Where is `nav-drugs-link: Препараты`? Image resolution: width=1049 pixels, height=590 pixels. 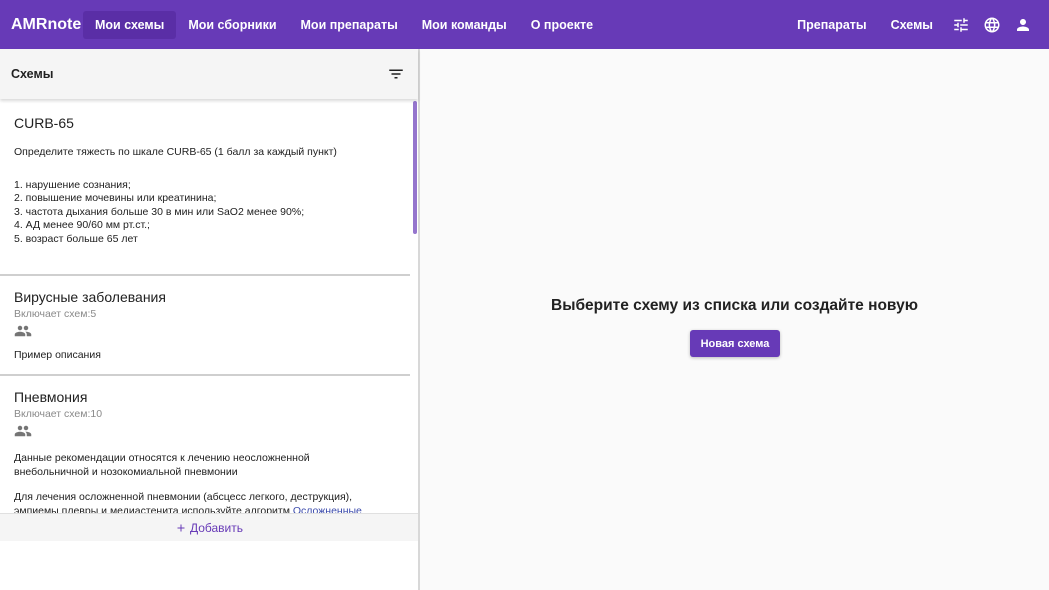 nav-drugs-link: Препараты is located at coordinates (831, 25).